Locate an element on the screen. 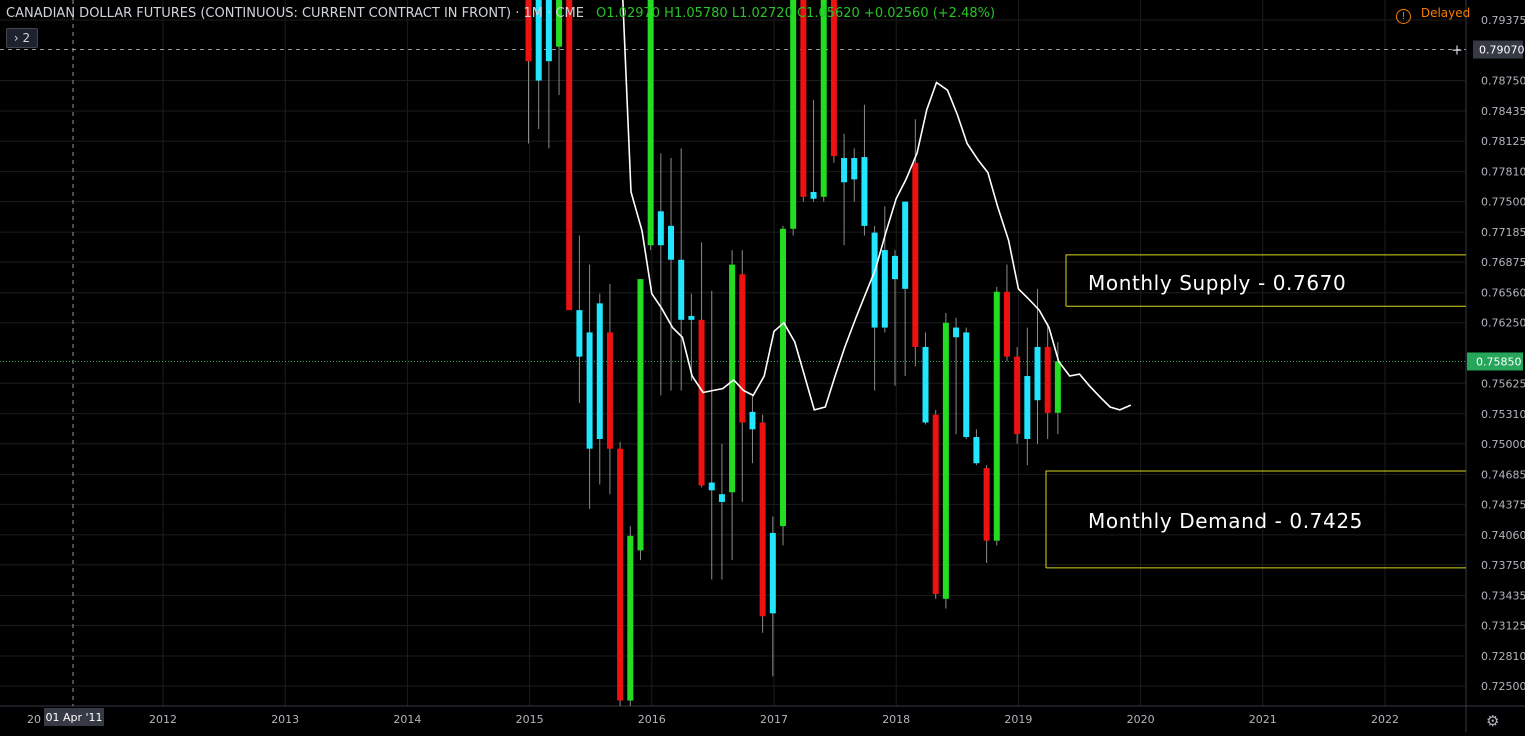 This screenshot has width=1525, height=736. time-tick-label: 2015 is located at coordinates (530, 719).